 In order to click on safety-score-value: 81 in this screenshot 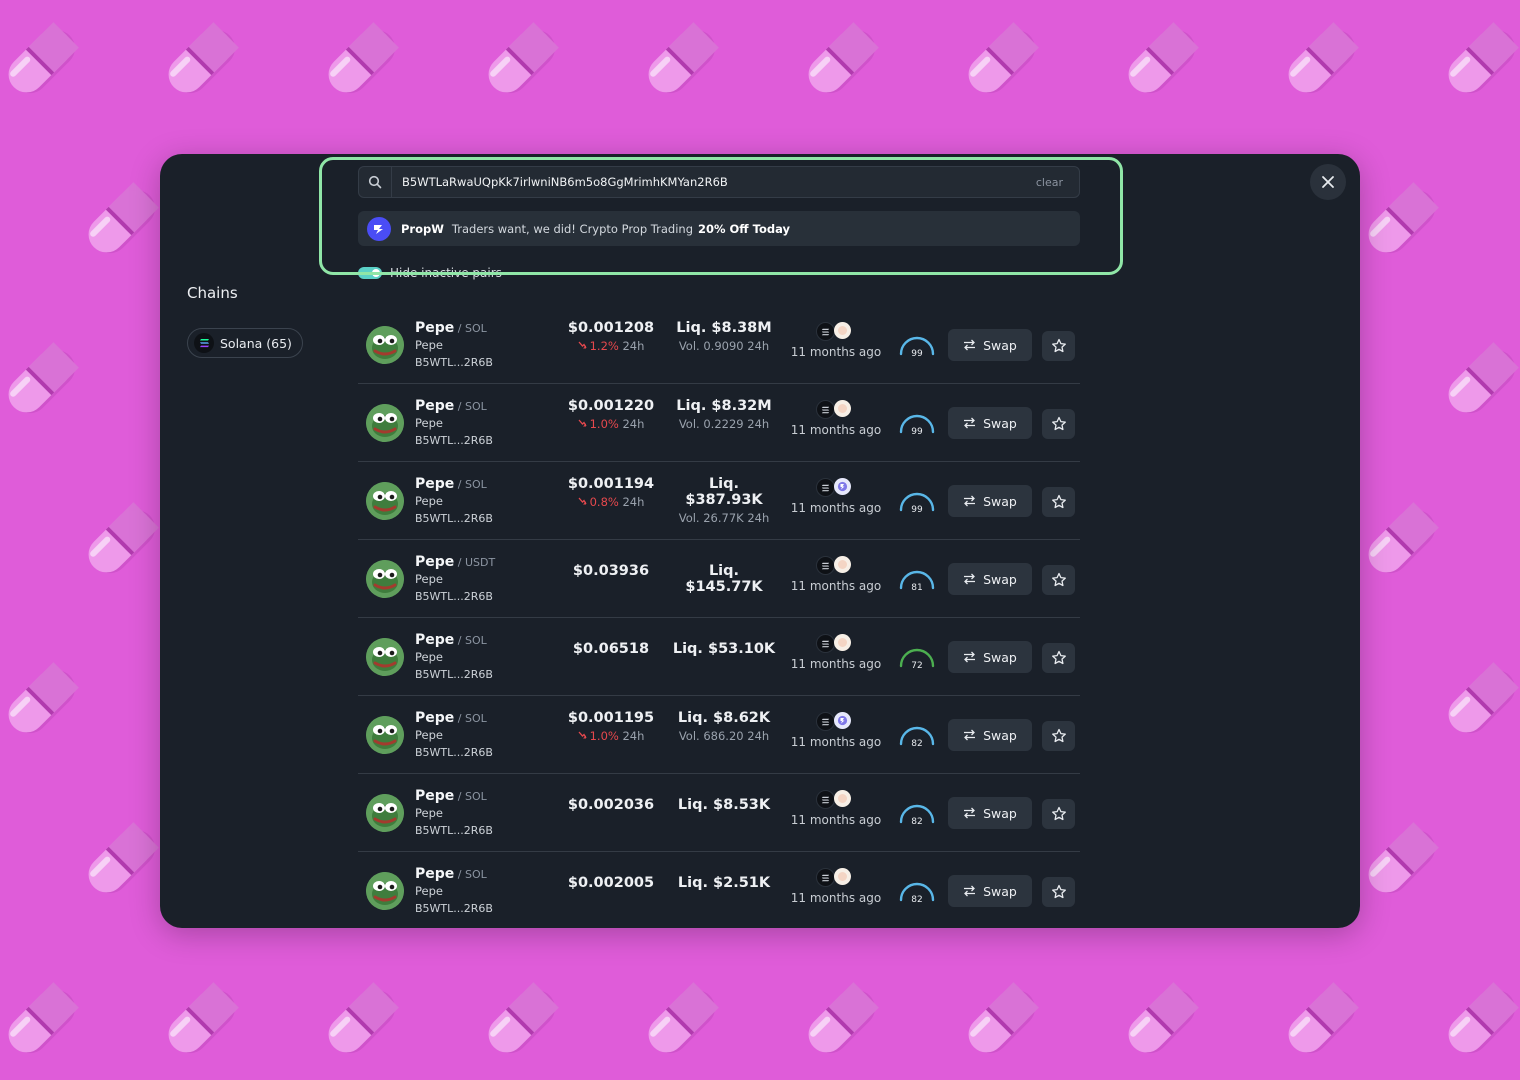, I will do `click(916, 587)`.